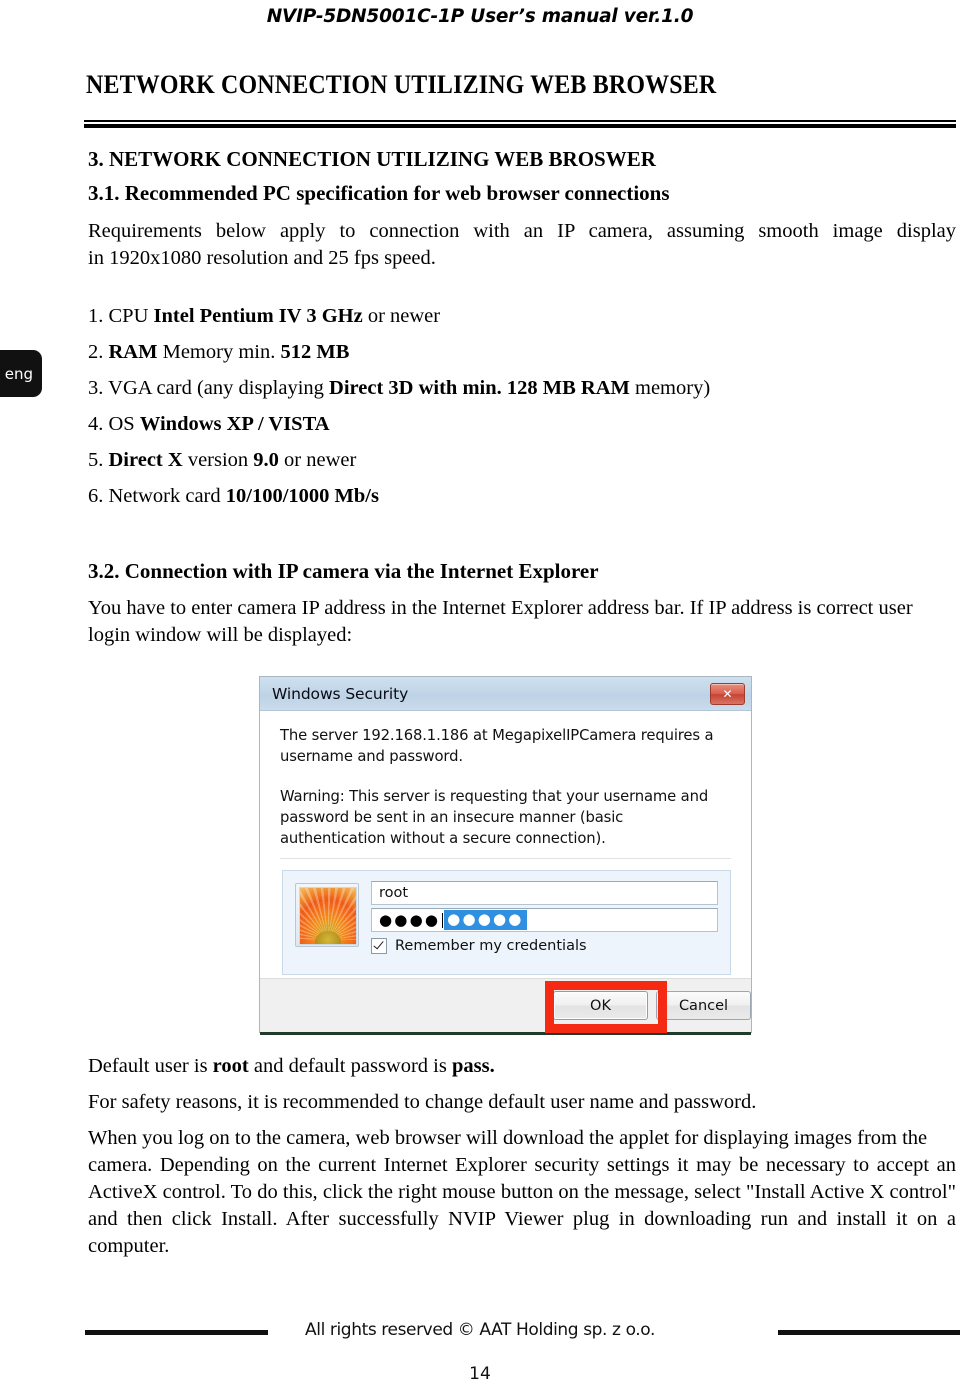  I want to click on username-input: root, so click(544, 893).